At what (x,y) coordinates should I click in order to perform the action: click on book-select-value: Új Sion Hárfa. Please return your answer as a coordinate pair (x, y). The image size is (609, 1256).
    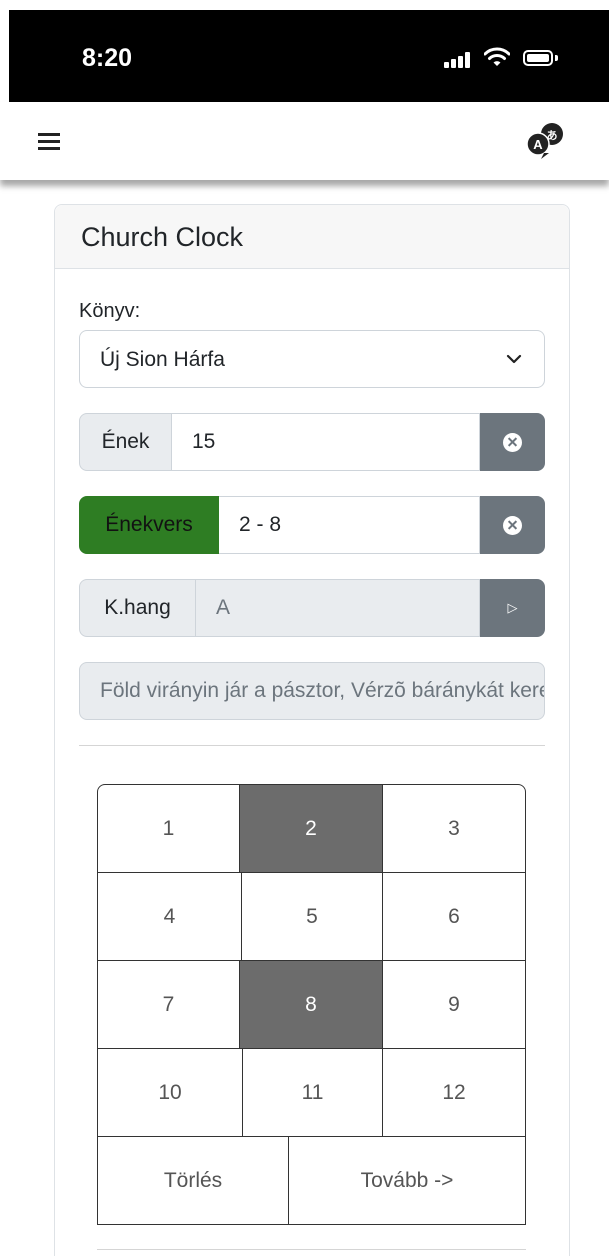
    Looking at the image, I should click on (162, 359).